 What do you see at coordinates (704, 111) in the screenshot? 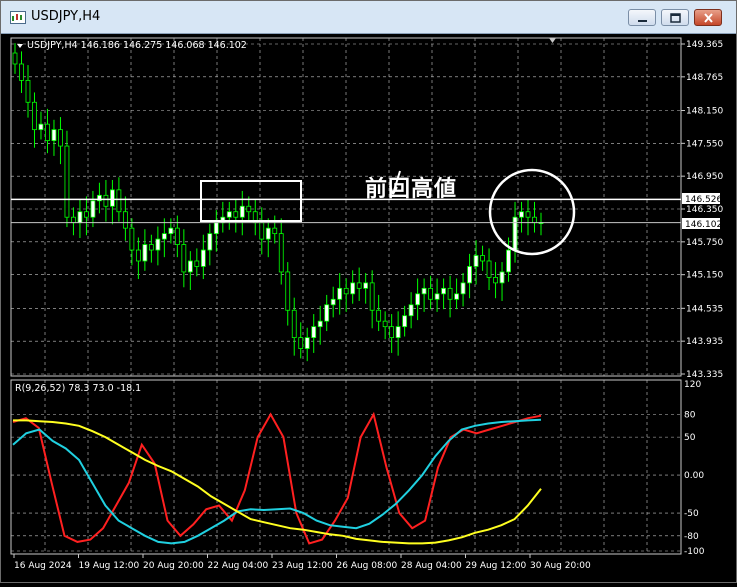
I see `price-tick-label: 148.150` at bounding box center [704, 111].